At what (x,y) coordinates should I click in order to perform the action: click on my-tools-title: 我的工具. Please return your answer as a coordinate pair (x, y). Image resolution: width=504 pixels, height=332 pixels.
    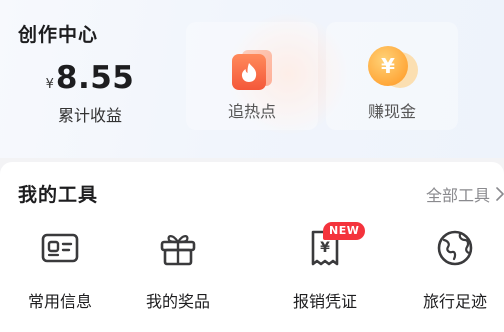
    Looking at the image, I should click on (58, 195).